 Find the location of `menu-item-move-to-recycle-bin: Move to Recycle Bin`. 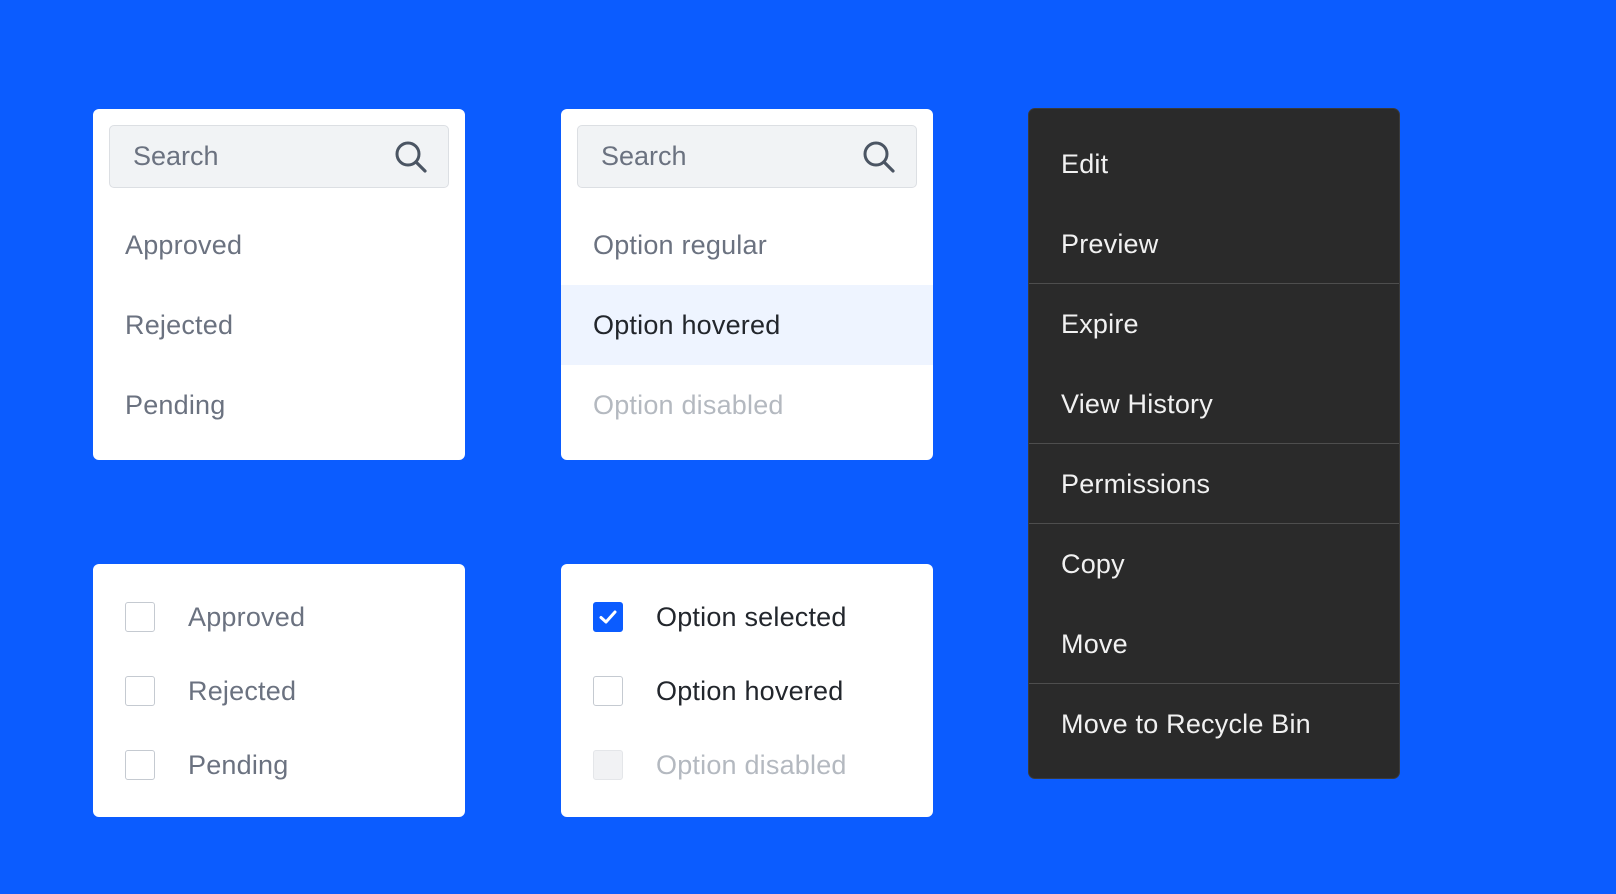

menu-item-move-to-recycle-bin: Move to Recycle Bin is located at coordinates (1214, 724).